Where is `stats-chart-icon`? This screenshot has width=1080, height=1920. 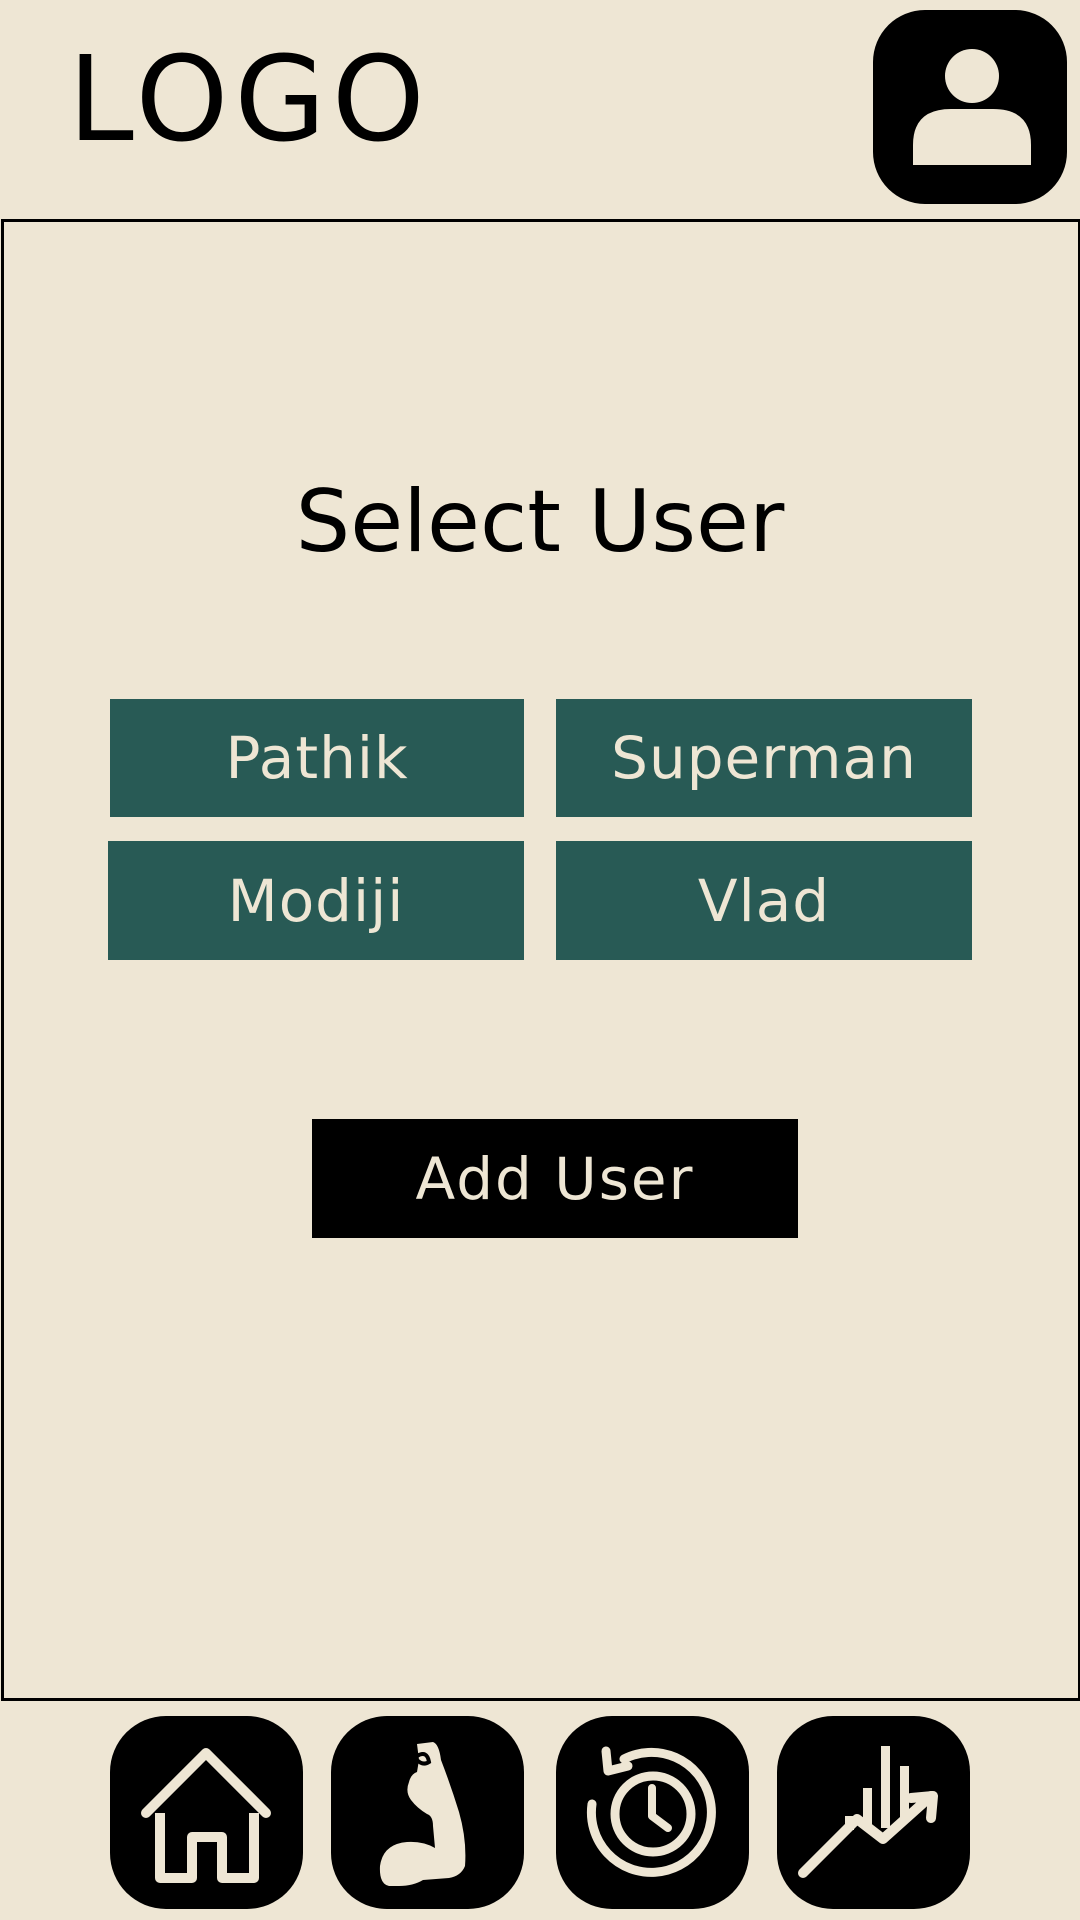 stats-chart-icon is located at coordinates (868, 1812).